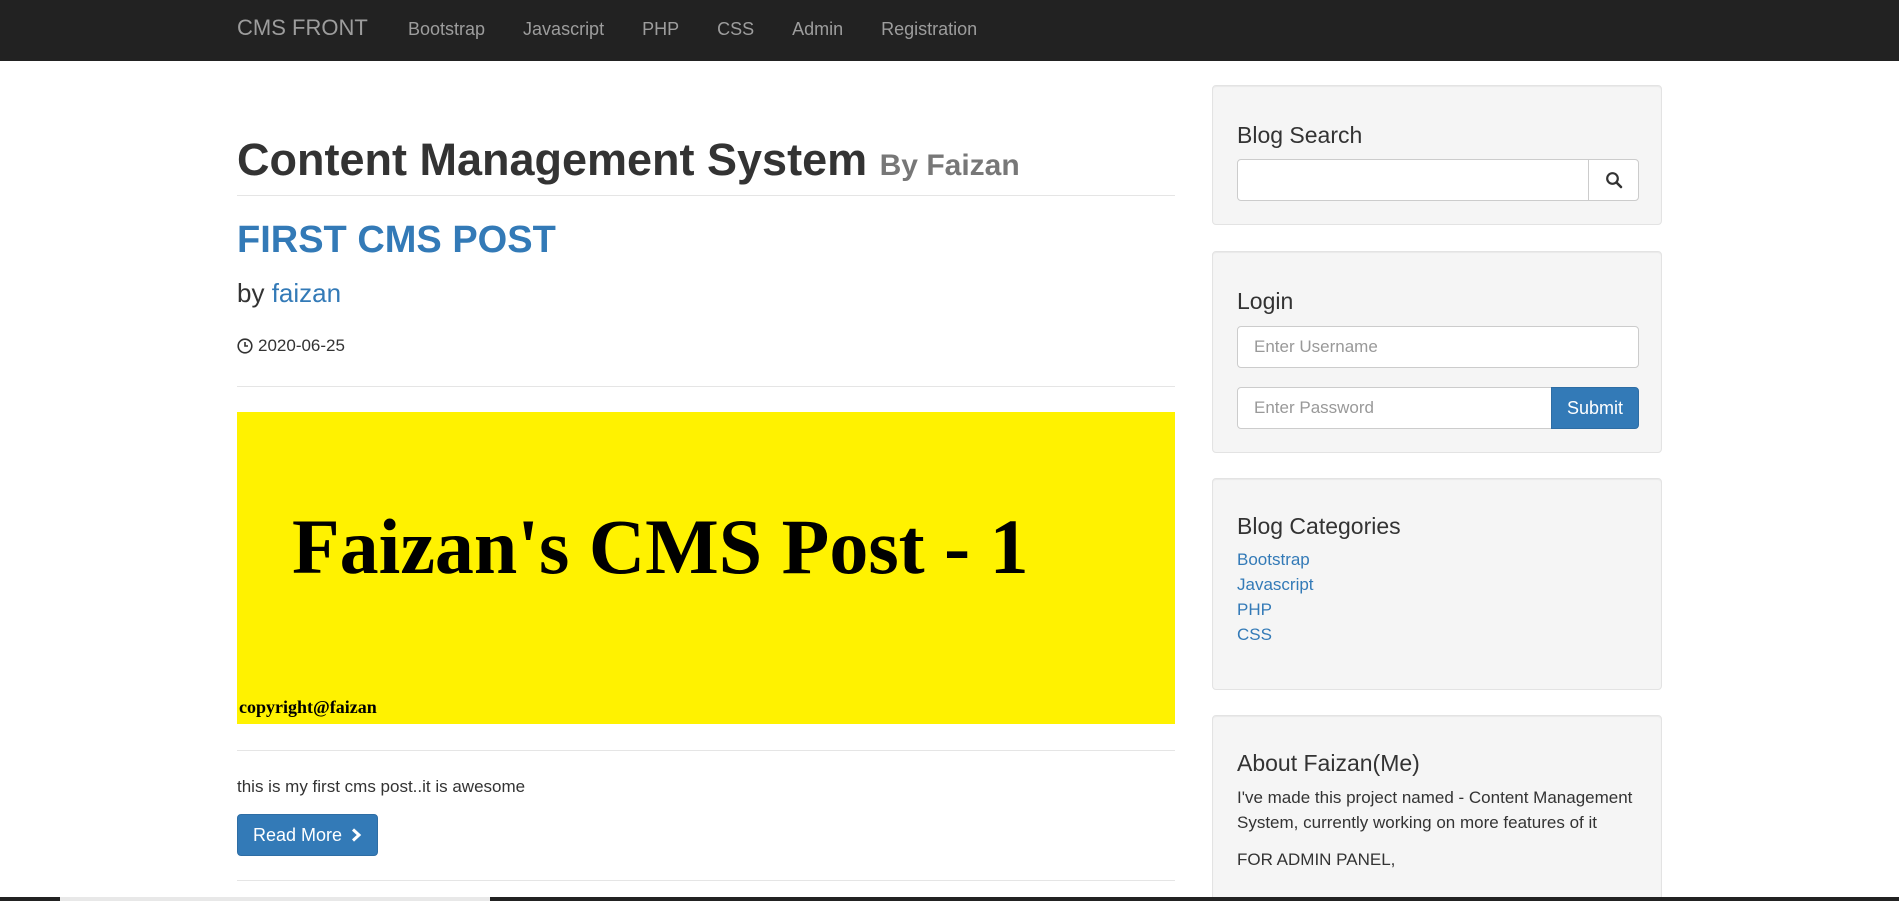 The height and width of the screenshot is (901, 1899). What do you see at coordinates (1300, 135) in the screenshot?
I see `search-heading: Blog Search` at bounding box center [1300, 135].